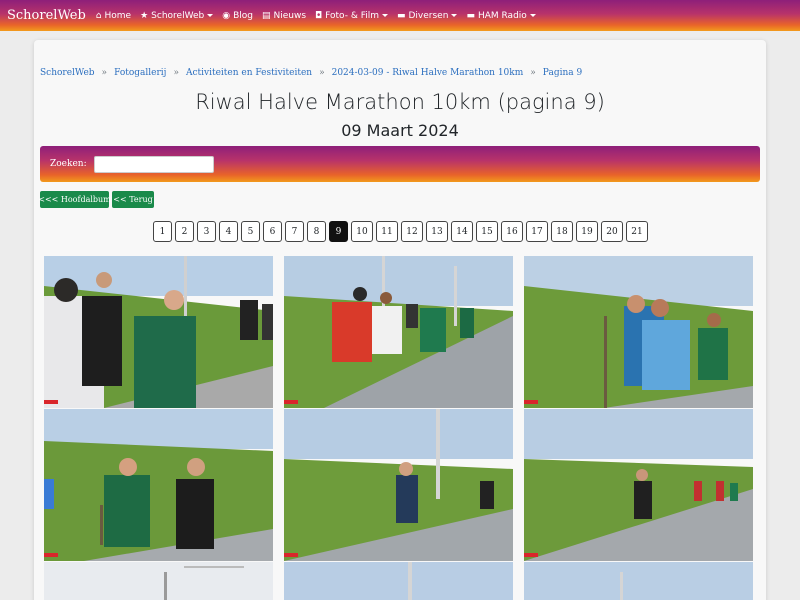 Image resolution: width=800 pixels, height=600 pixels. I want to click on page-18: 18, so click(562, 231).